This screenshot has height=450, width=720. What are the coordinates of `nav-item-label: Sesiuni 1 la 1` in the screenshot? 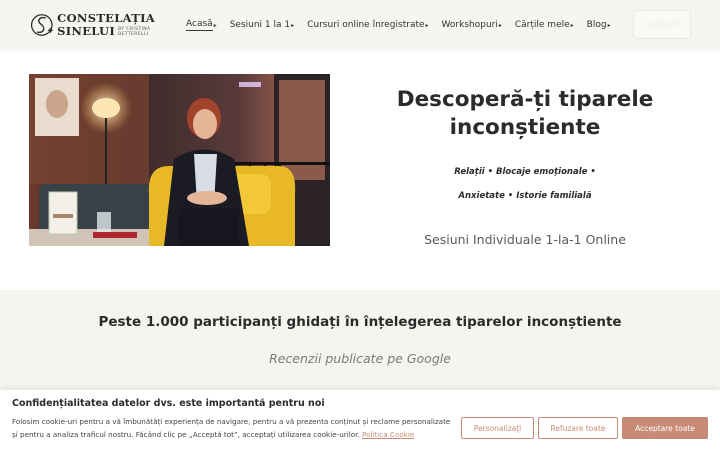 It's located at (260, 25).